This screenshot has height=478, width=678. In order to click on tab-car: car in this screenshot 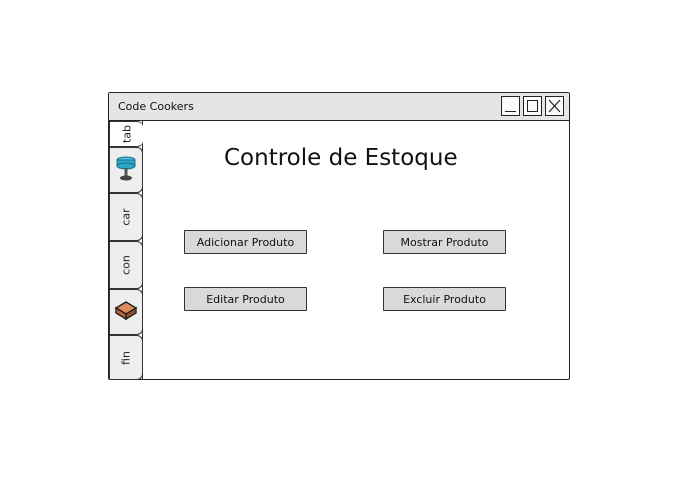, I will do `click(126, 217)`.